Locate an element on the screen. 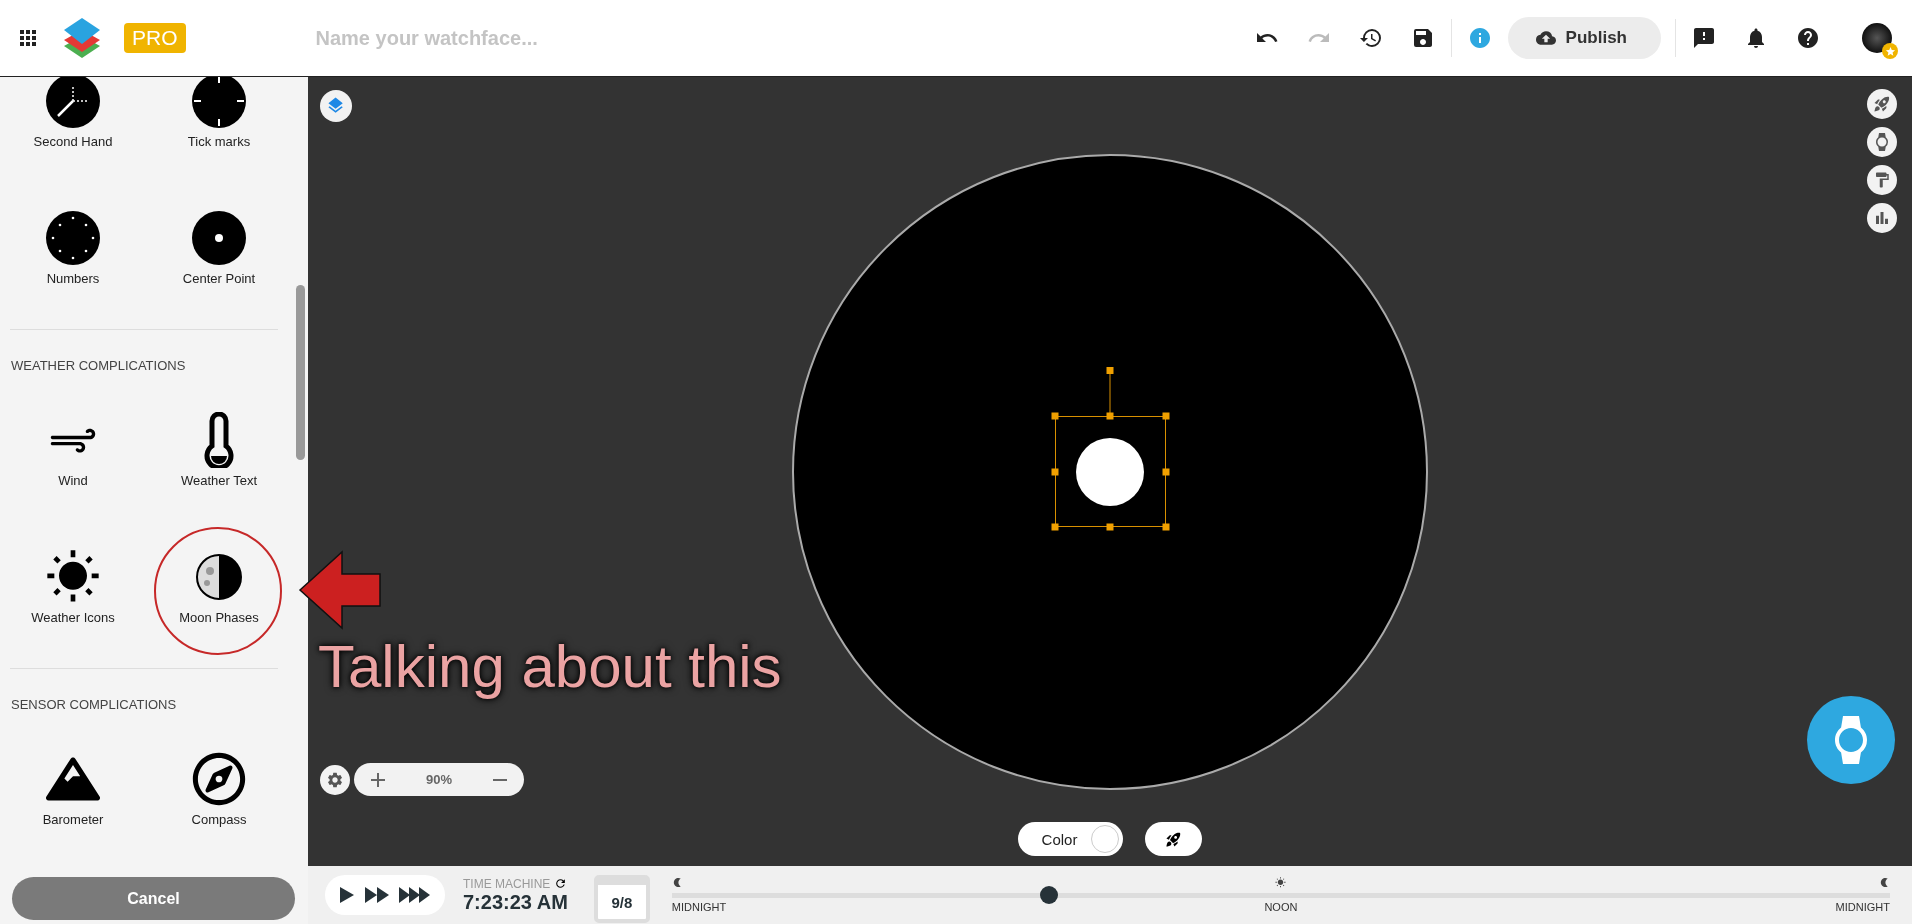 This screenshot has width=1912, height=924. section-title: WEATHER COMPLICATIONS is located at coordinates (98, 366).